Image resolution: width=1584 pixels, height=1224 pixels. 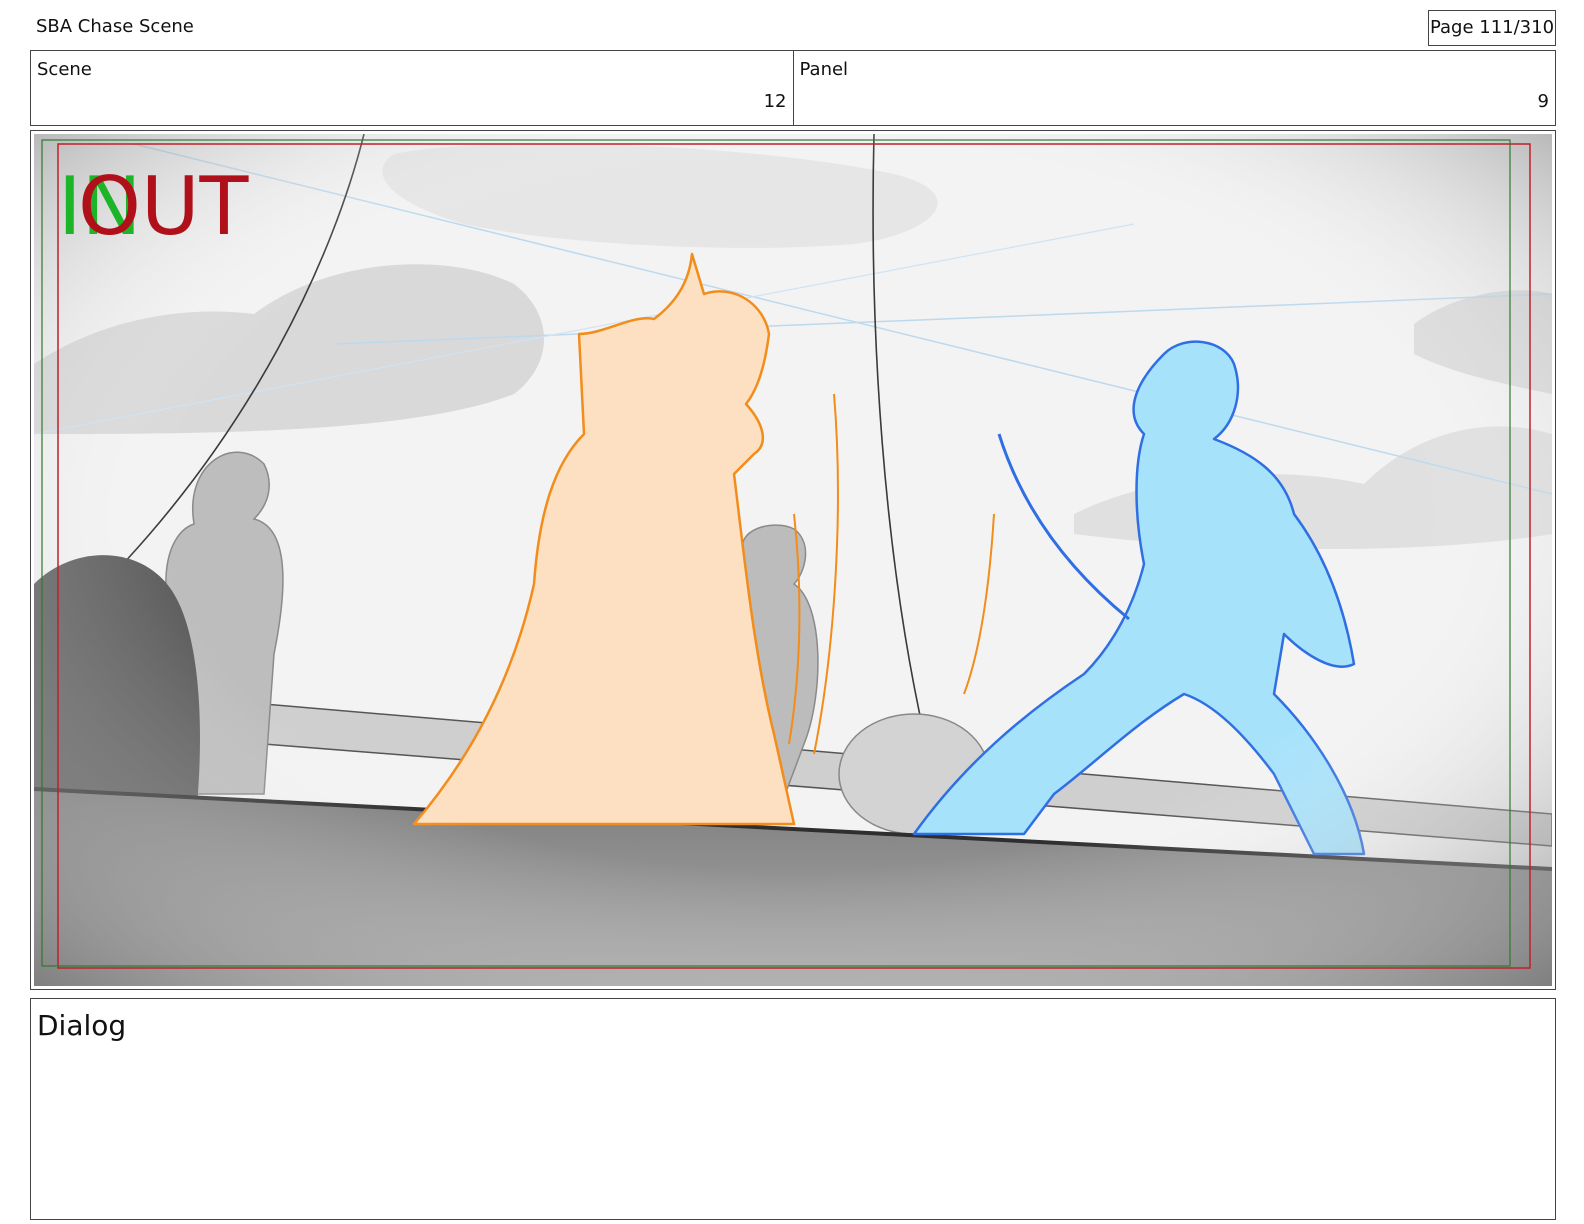 What do you see at coordinates (1543, 101) in the screenshot?
I see `panel-number: 9` at bounding box center [1543, 101].